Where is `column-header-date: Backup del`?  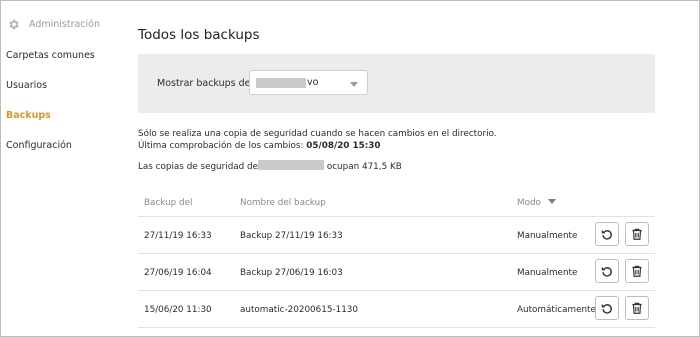
column-header-date: Backup del is located at coordinates (168, 203).